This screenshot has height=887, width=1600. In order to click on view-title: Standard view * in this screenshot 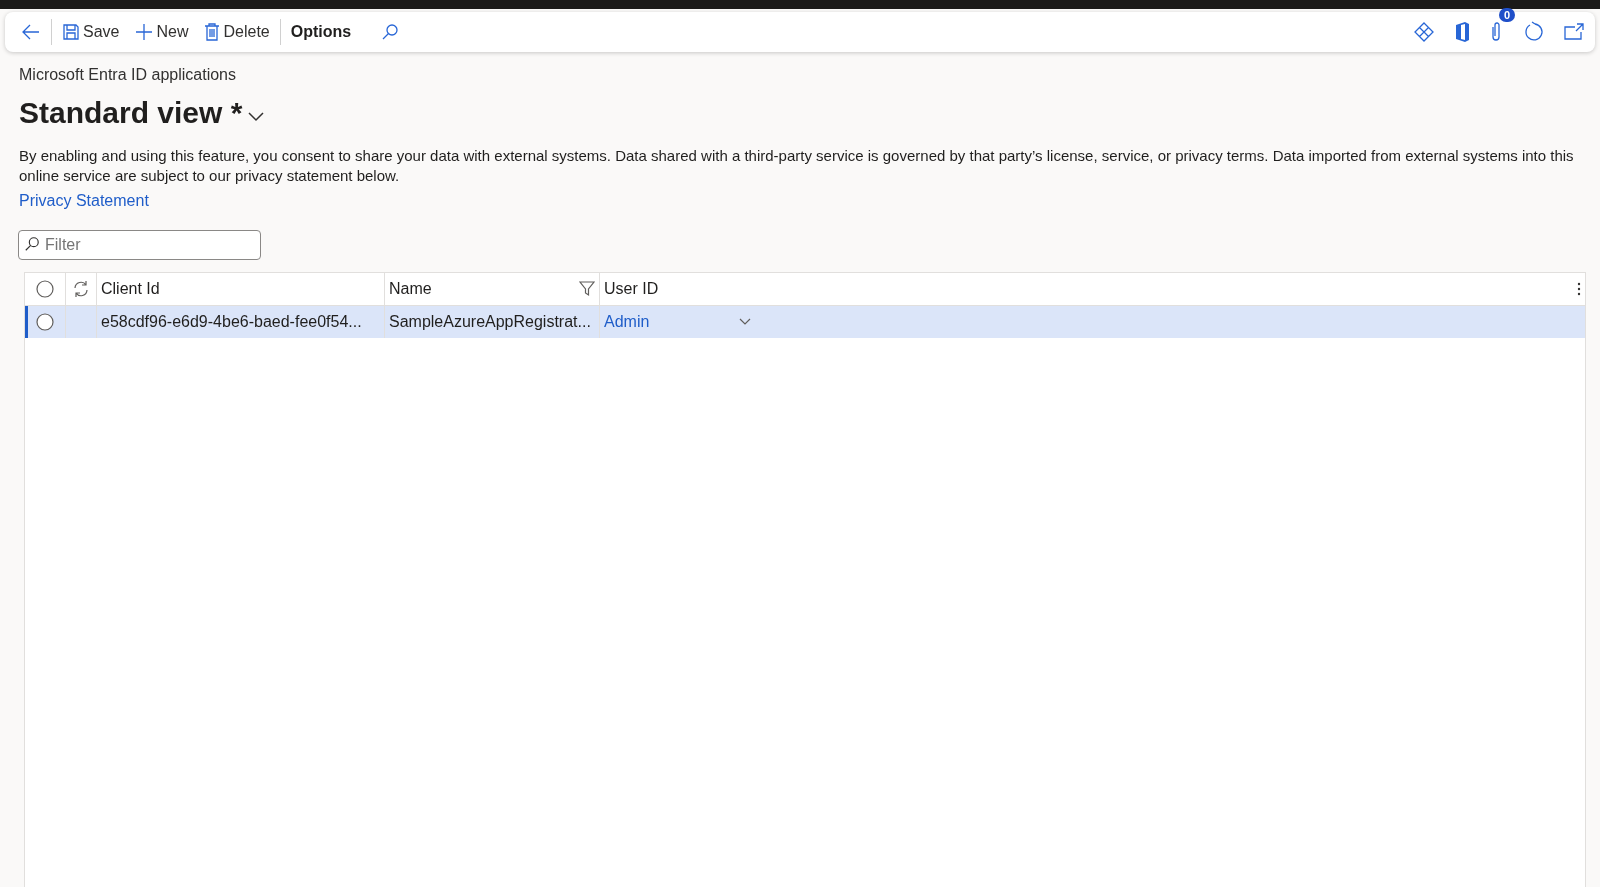, I will do `click(131, 113)`.